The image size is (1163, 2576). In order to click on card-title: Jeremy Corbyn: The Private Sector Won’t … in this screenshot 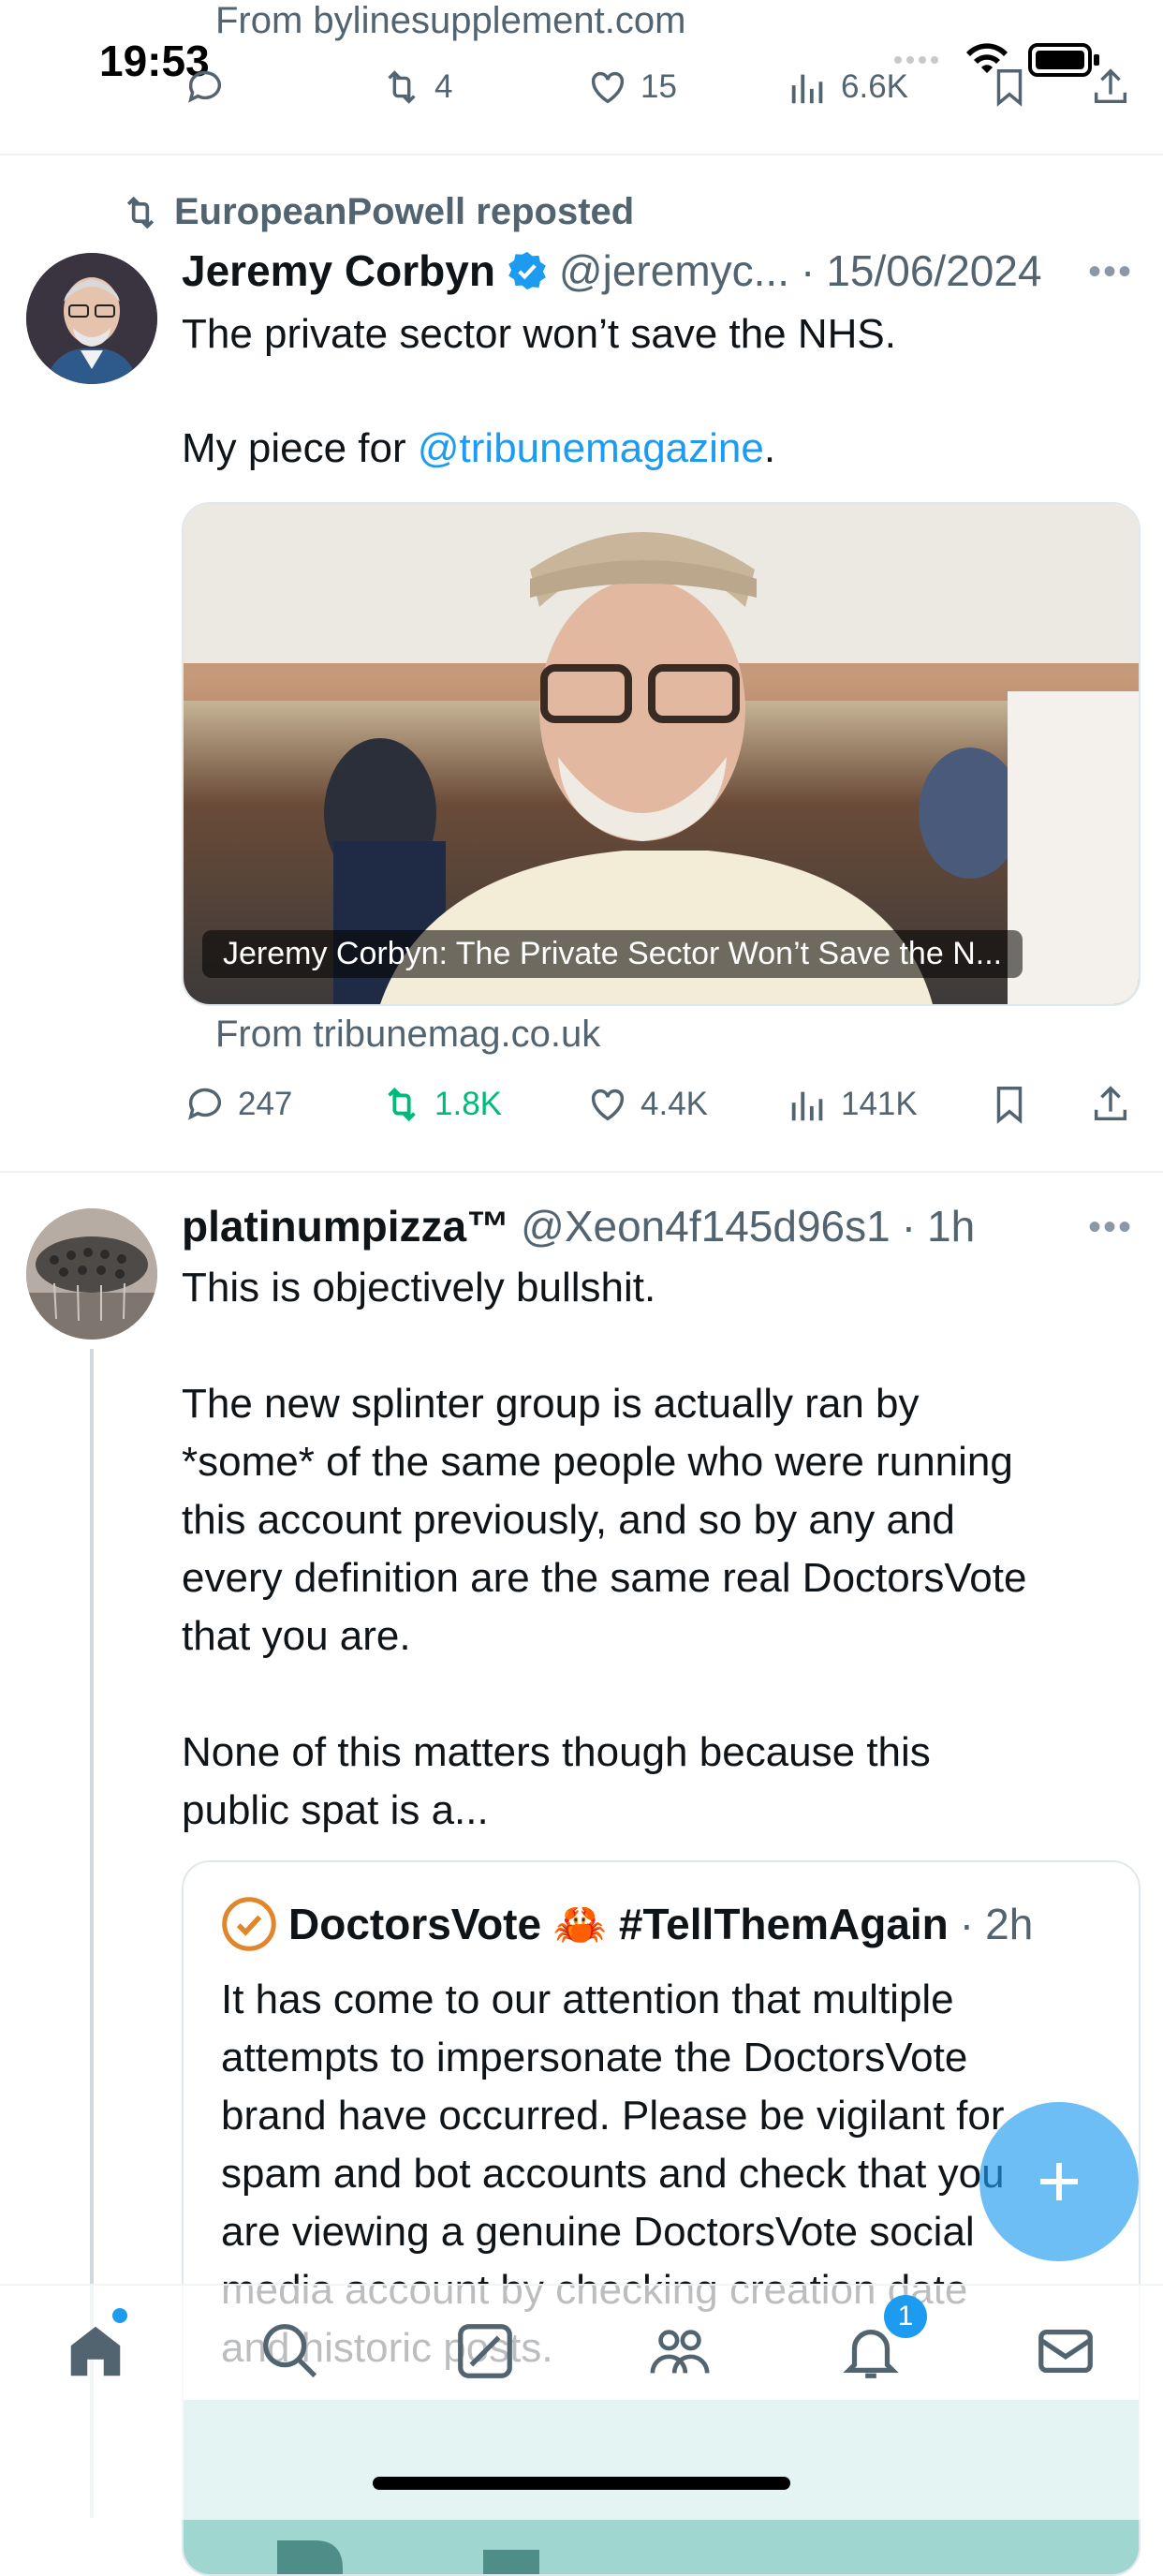, I will do `click(613, 954)`.